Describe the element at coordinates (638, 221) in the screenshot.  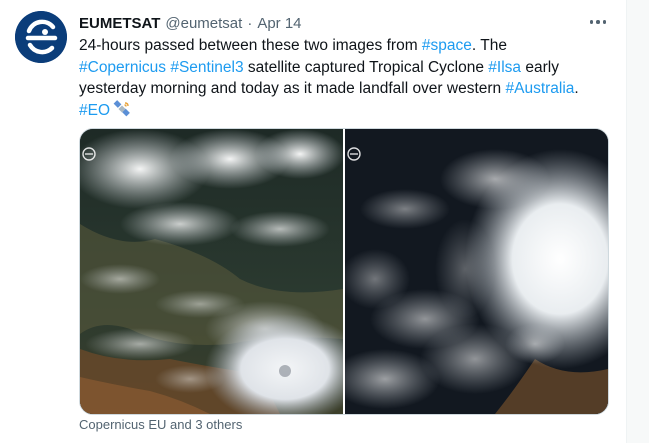
I see `right-gutter` at that location.